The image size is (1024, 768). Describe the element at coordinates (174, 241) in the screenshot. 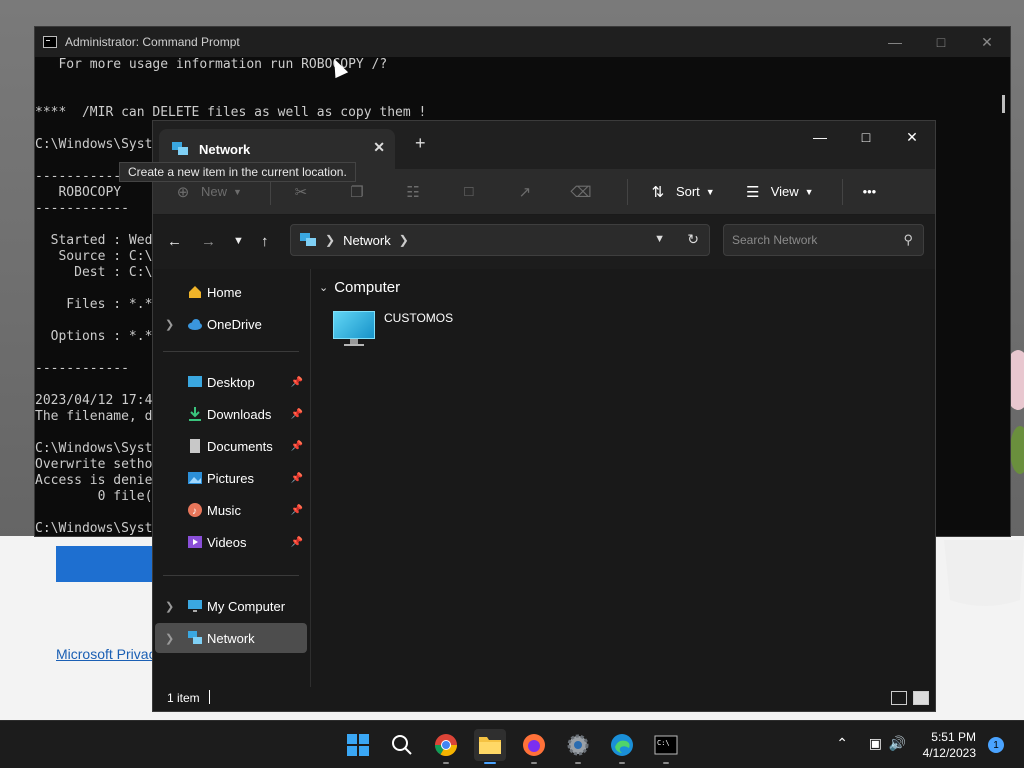

I see `back-arrow-icon: ←` at that location.